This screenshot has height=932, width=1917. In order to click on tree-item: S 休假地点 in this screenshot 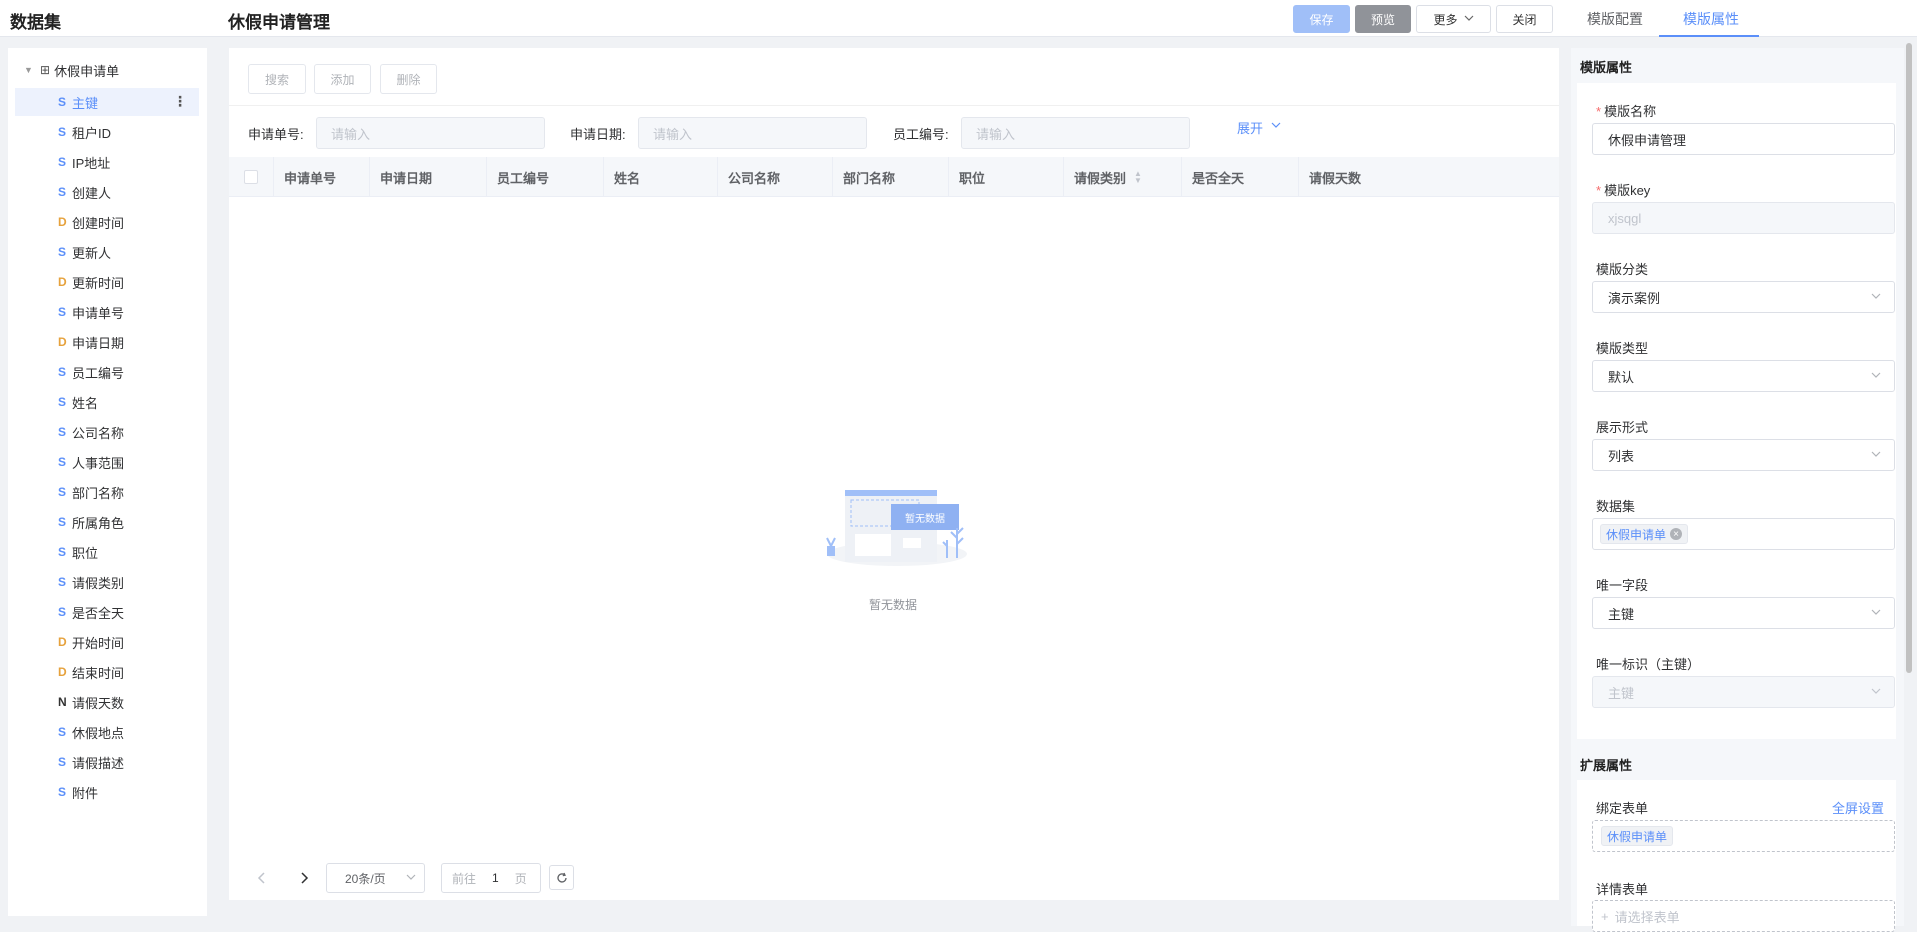, I will do `click(107, 732)`.